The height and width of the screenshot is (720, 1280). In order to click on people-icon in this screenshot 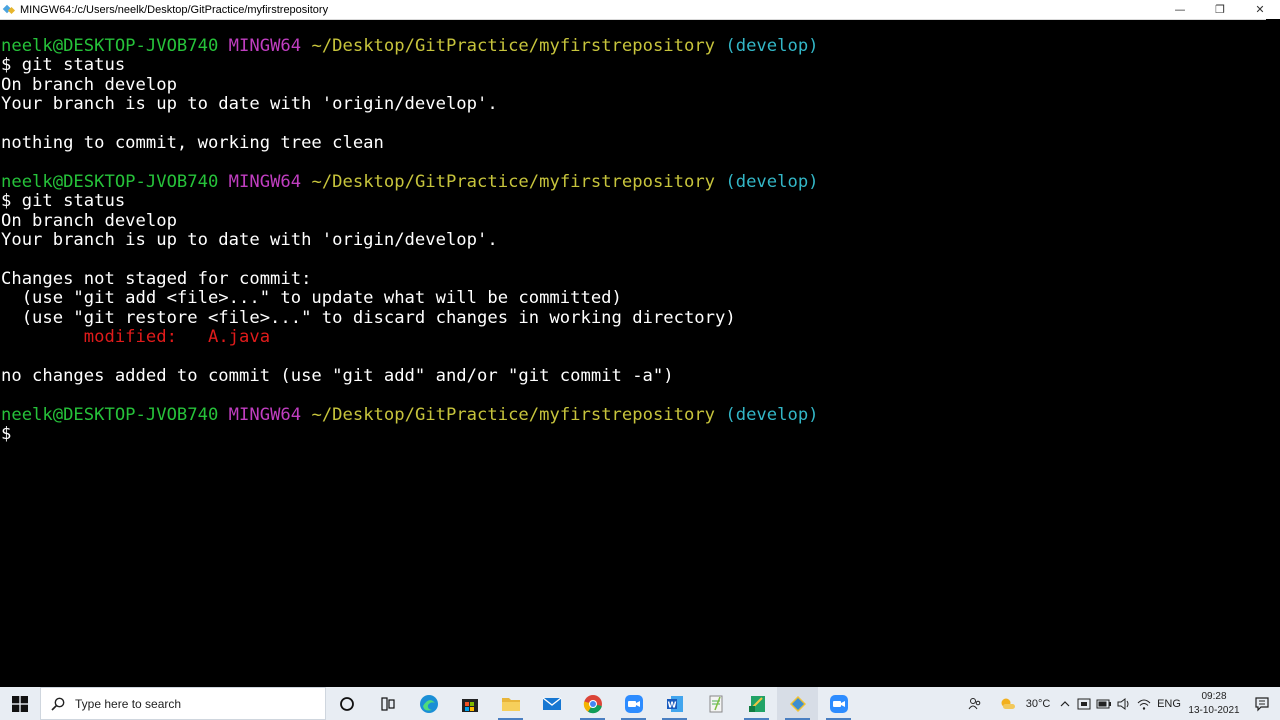, I will do `click(975, 703)`.